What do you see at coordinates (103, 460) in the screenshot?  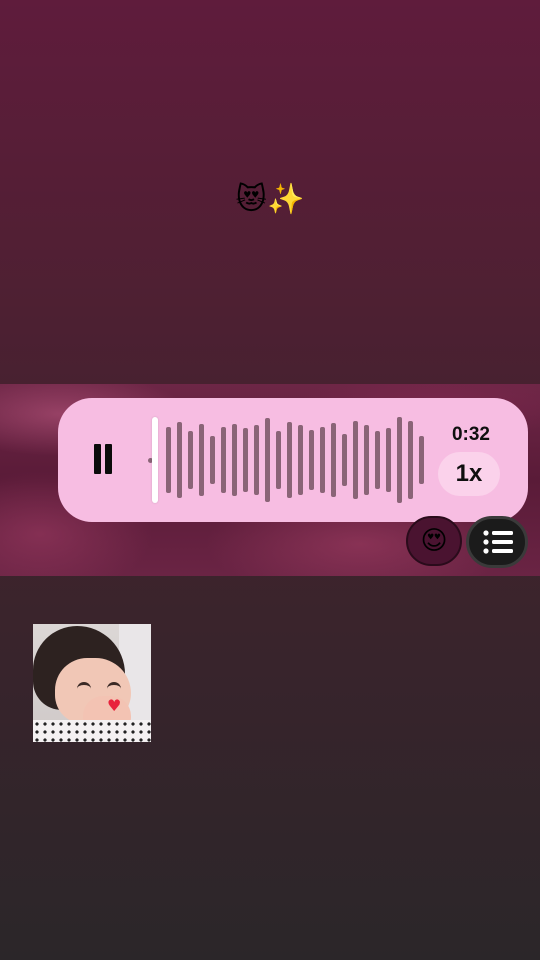 I see `pause-button` at bounding box center [103, 460].